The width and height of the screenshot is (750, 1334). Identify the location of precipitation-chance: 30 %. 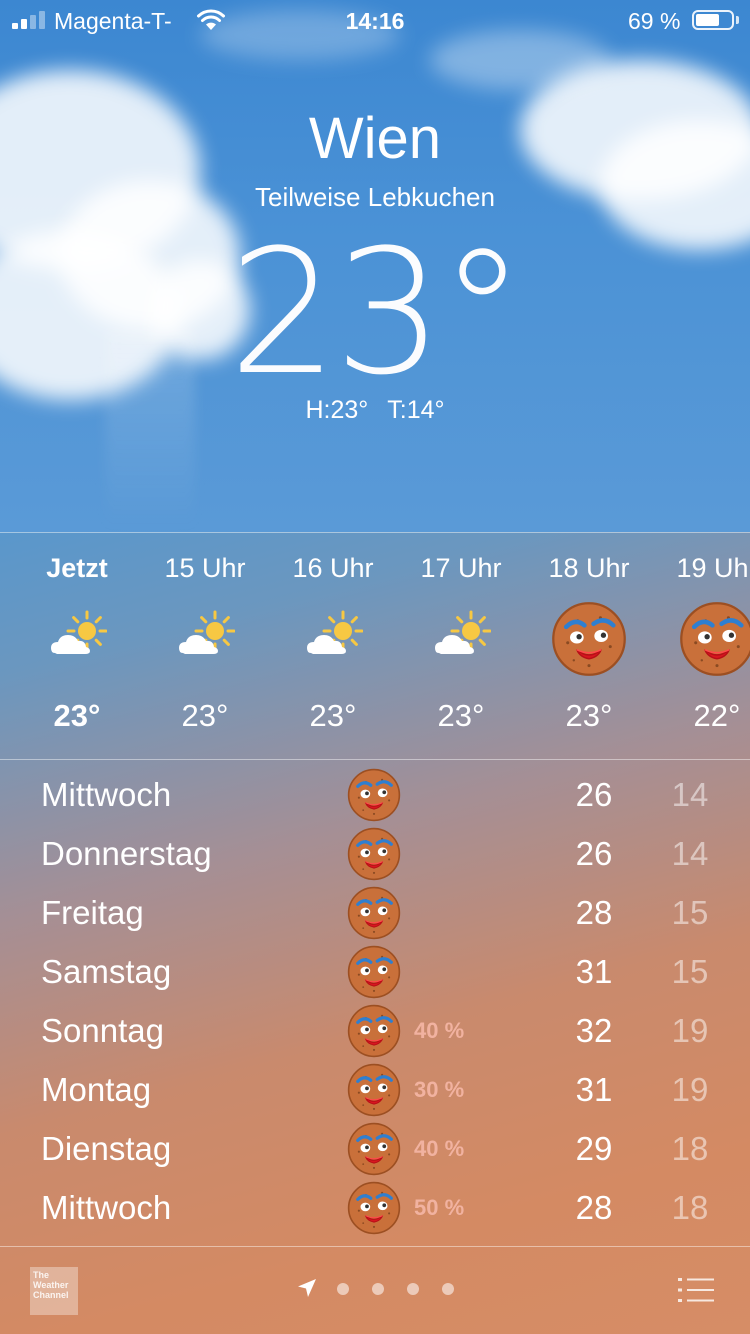
(439, 1089).